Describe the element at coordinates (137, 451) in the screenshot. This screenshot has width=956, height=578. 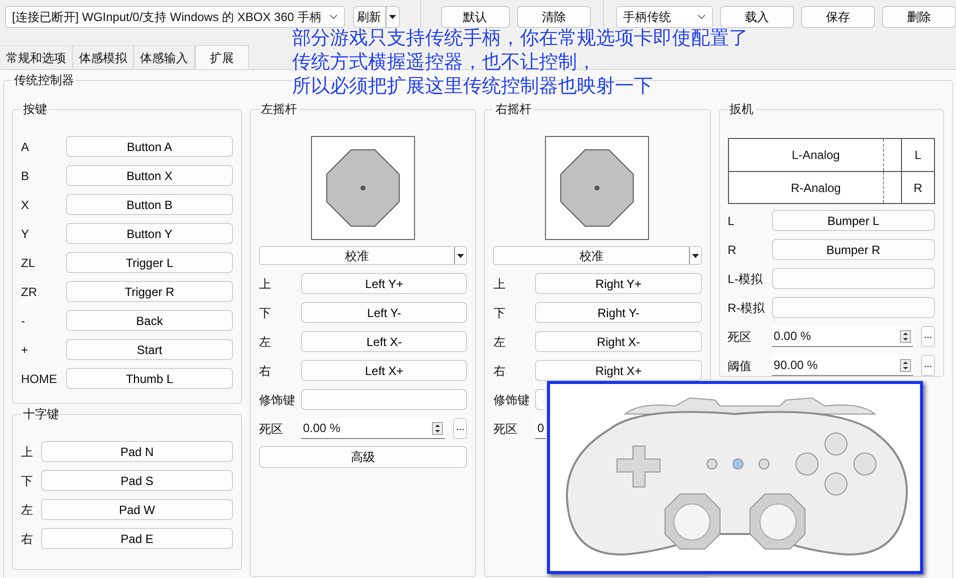
I see `mapping-button: Pad N` at that location.